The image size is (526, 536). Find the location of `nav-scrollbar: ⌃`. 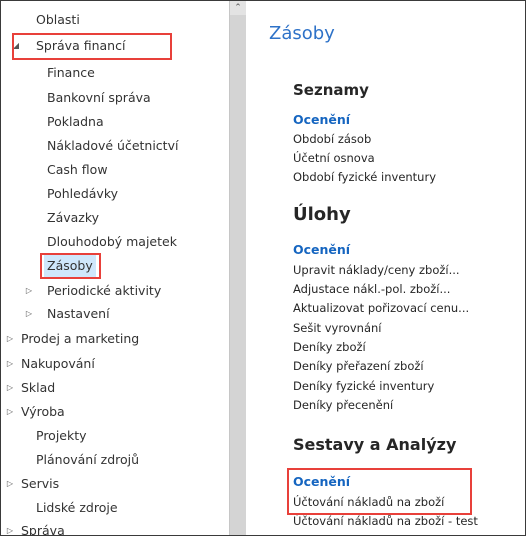

nav-scrollbar: ⌃ is located at coordinates (237, 268).